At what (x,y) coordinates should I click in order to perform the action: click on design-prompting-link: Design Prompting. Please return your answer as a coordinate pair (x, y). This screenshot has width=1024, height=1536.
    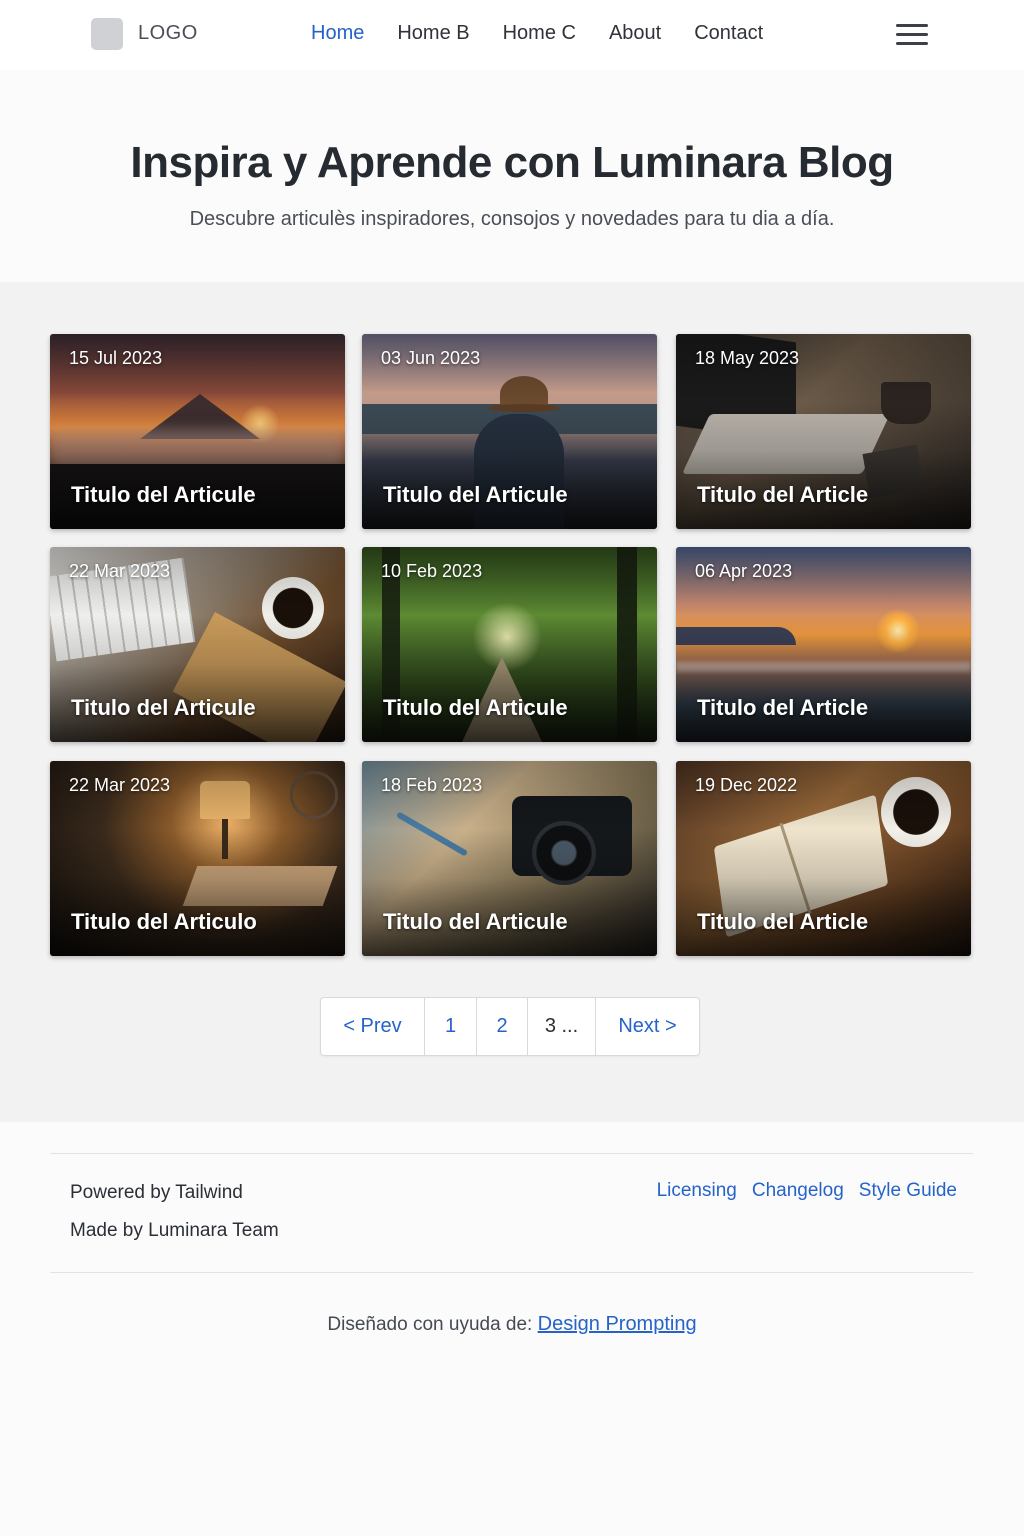
    Looking at the image, I should click on (617, 1324).